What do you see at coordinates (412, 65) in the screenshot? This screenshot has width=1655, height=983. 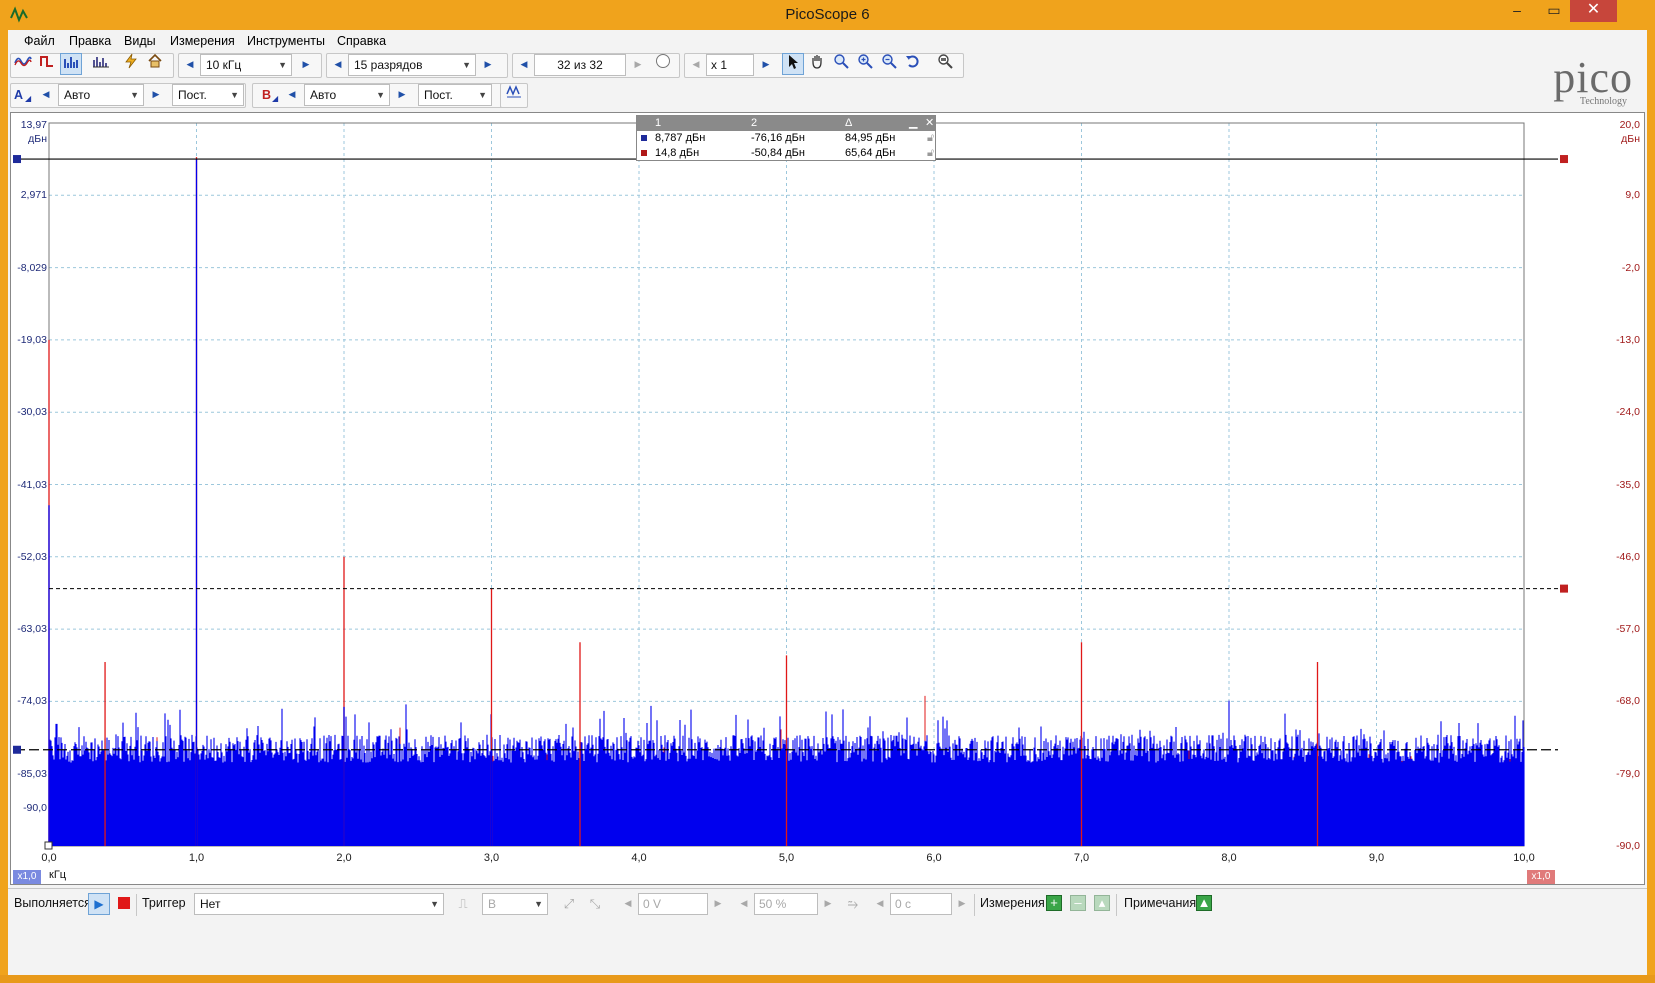 I see `resolution-select: 15 разрядов ▼` at bounding box center [412, 65].